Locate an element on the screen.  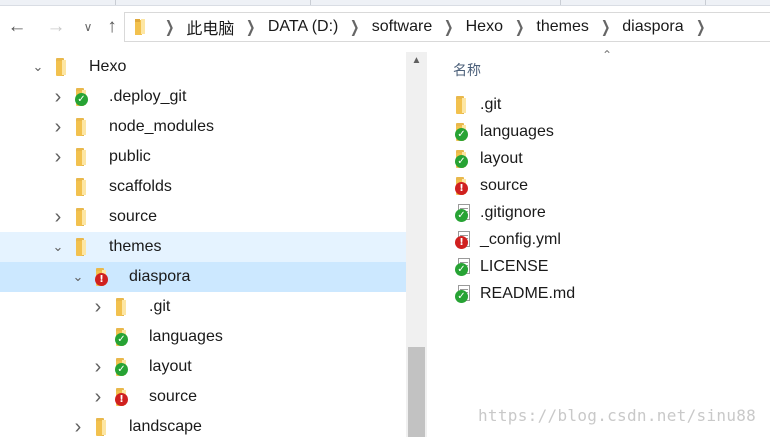
tree-item: ✓ languages is located at coordinates (203, 337).